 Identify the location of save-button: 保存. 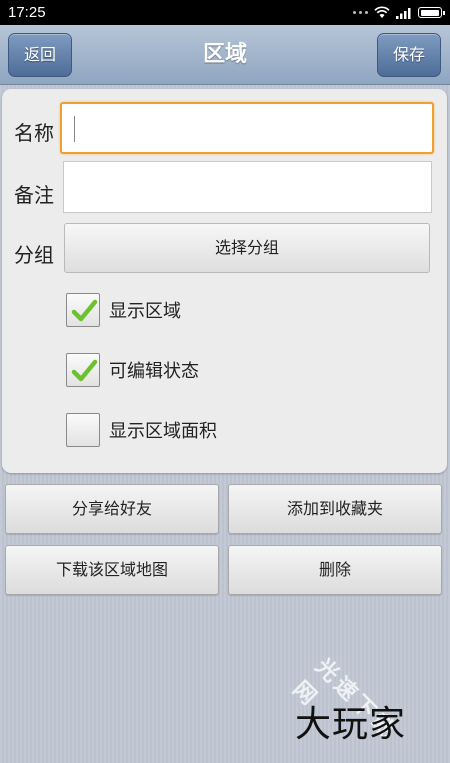
(409, 55).